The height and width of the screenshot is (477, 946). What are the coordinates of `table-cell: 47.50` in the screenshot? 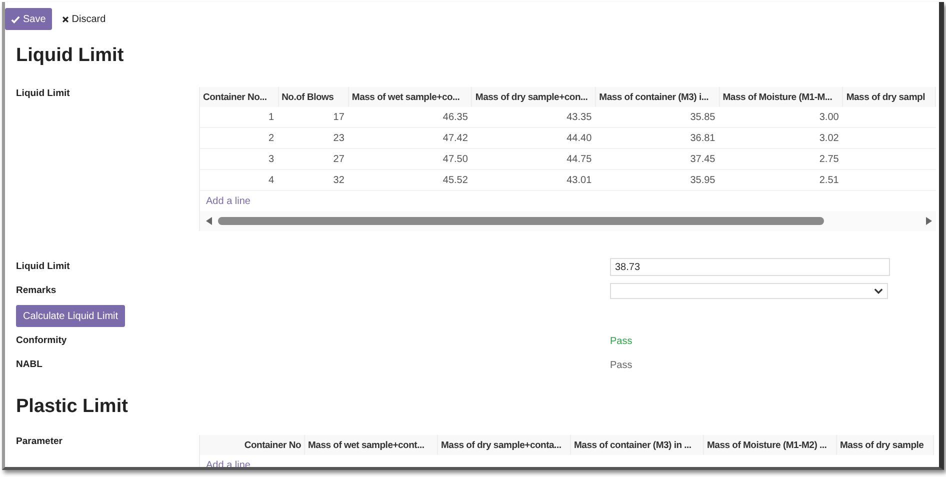 It's located at (410, 159).